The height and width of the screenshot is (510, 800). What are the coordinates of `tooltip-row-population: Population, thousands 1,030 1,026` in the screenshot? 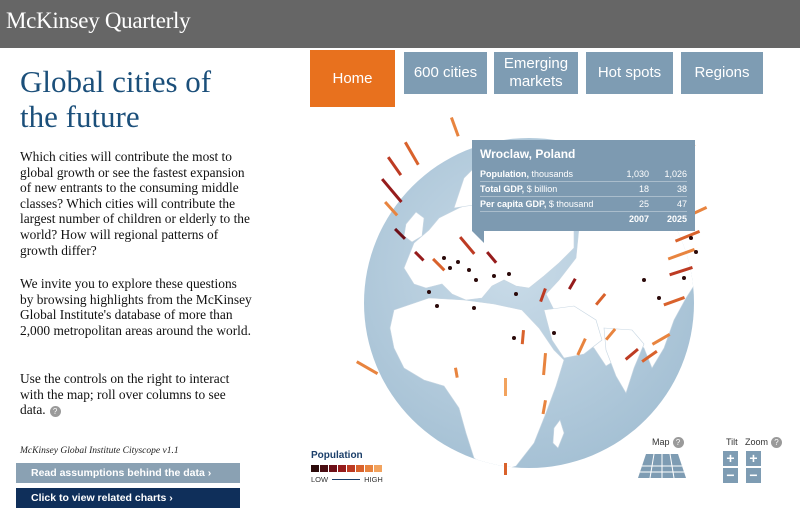 It's located at (583, 174).